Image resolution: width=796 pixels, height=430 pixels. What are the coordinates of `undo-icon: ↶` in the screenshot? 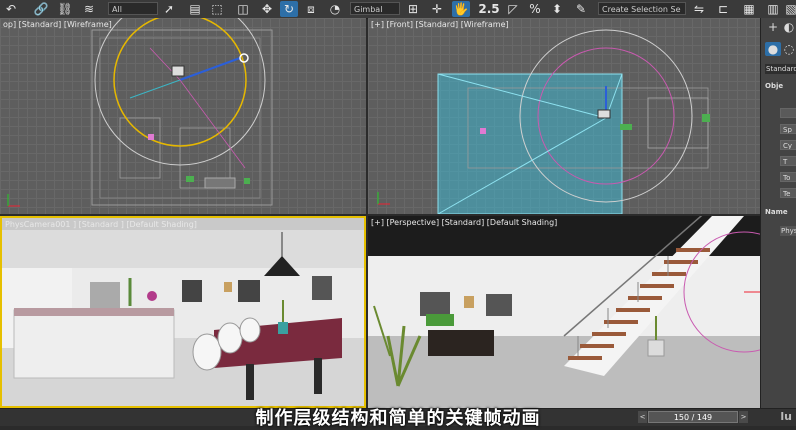 It's located at (11, 9).